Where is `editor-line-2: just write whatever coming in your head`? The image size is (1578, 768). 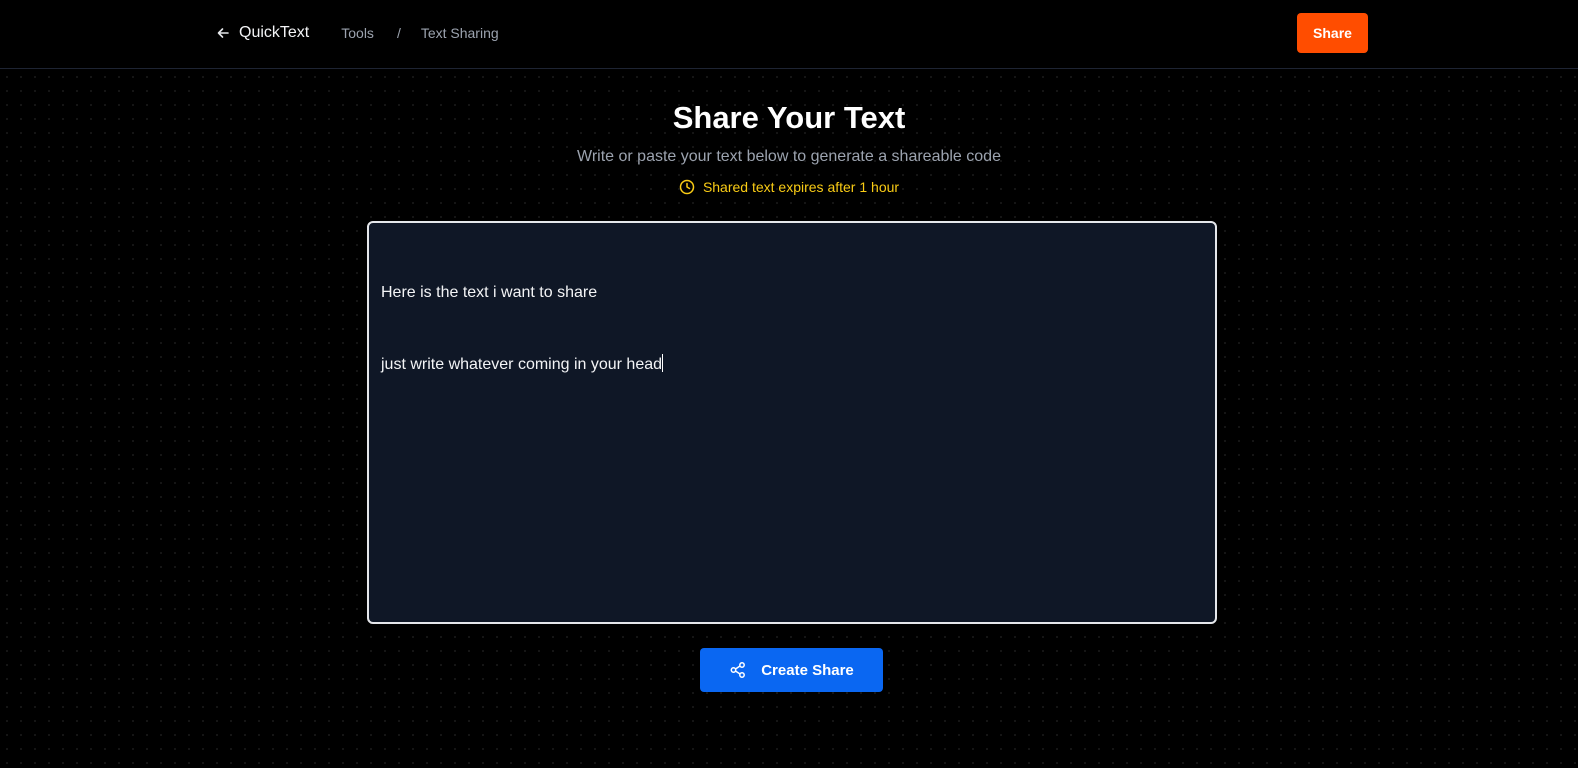 editor-line-2: just write whatever coming in your head is located at coordinates (522, 364).